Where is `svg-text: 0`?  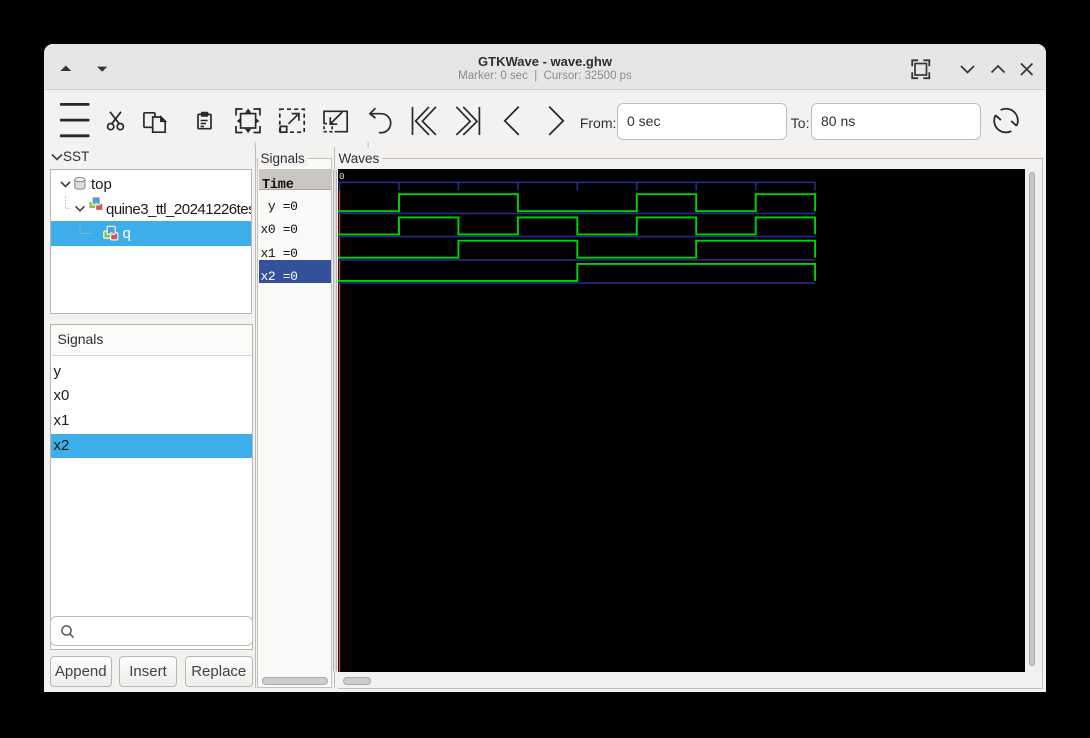
svg-text: 0 is located at coordinates (342, 176).